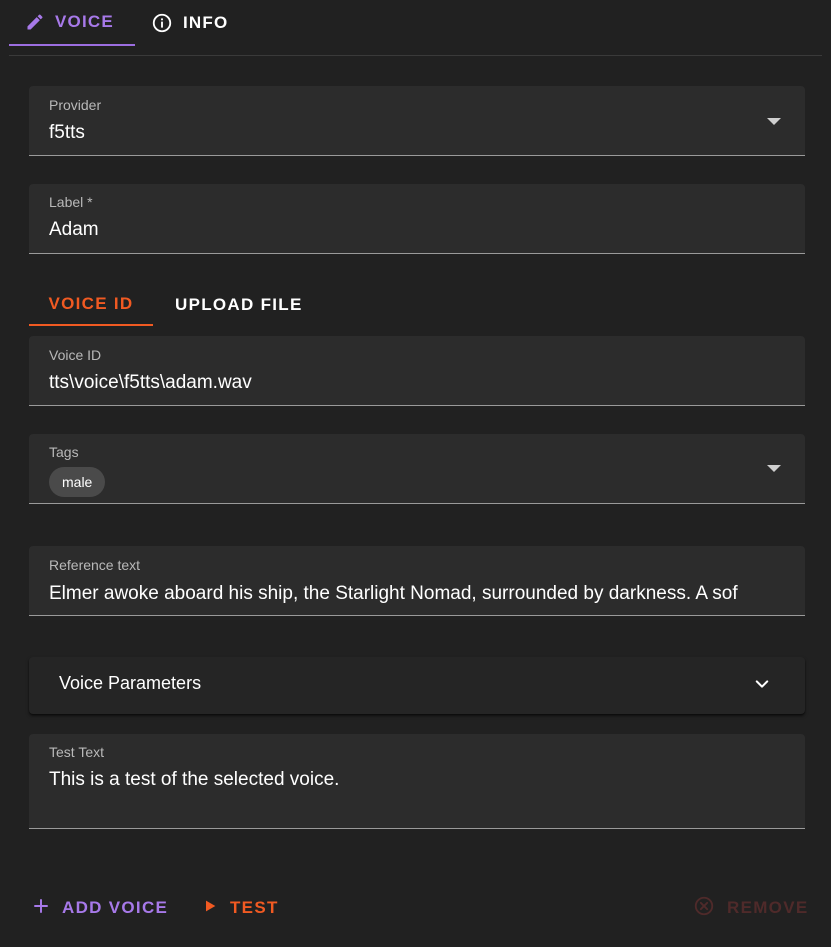  I want to click on voice-source-tabs: VOICE ID UPLOAD FILE, so click(179, 305).